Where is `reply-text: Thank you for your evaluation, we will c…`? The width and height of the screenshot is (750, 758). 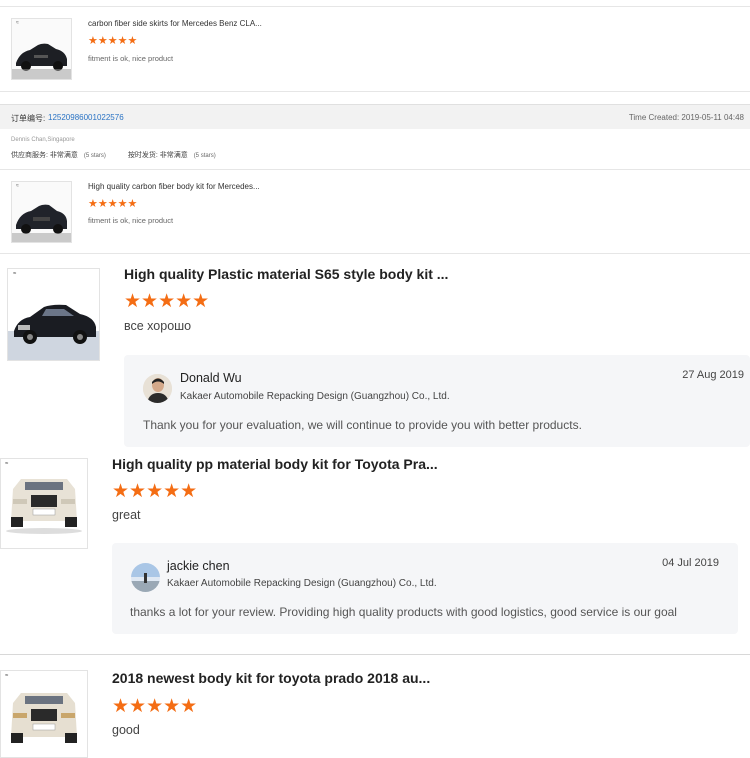
reply-text: Thank you for your evaluation, we will c… is located at coordinates (362, 425).